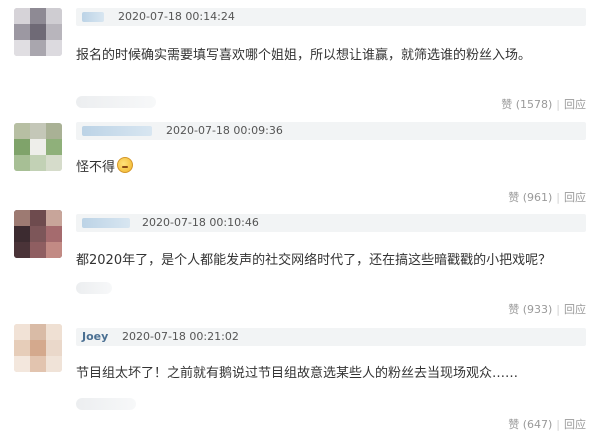 The width and height of the screenshot is (600, 436). I want to click on comment-text: 都2020年了，是个人都能发声的社交网络时代了，还在搞这些暗戳戳的小把戏呢？, so click(314, 260).